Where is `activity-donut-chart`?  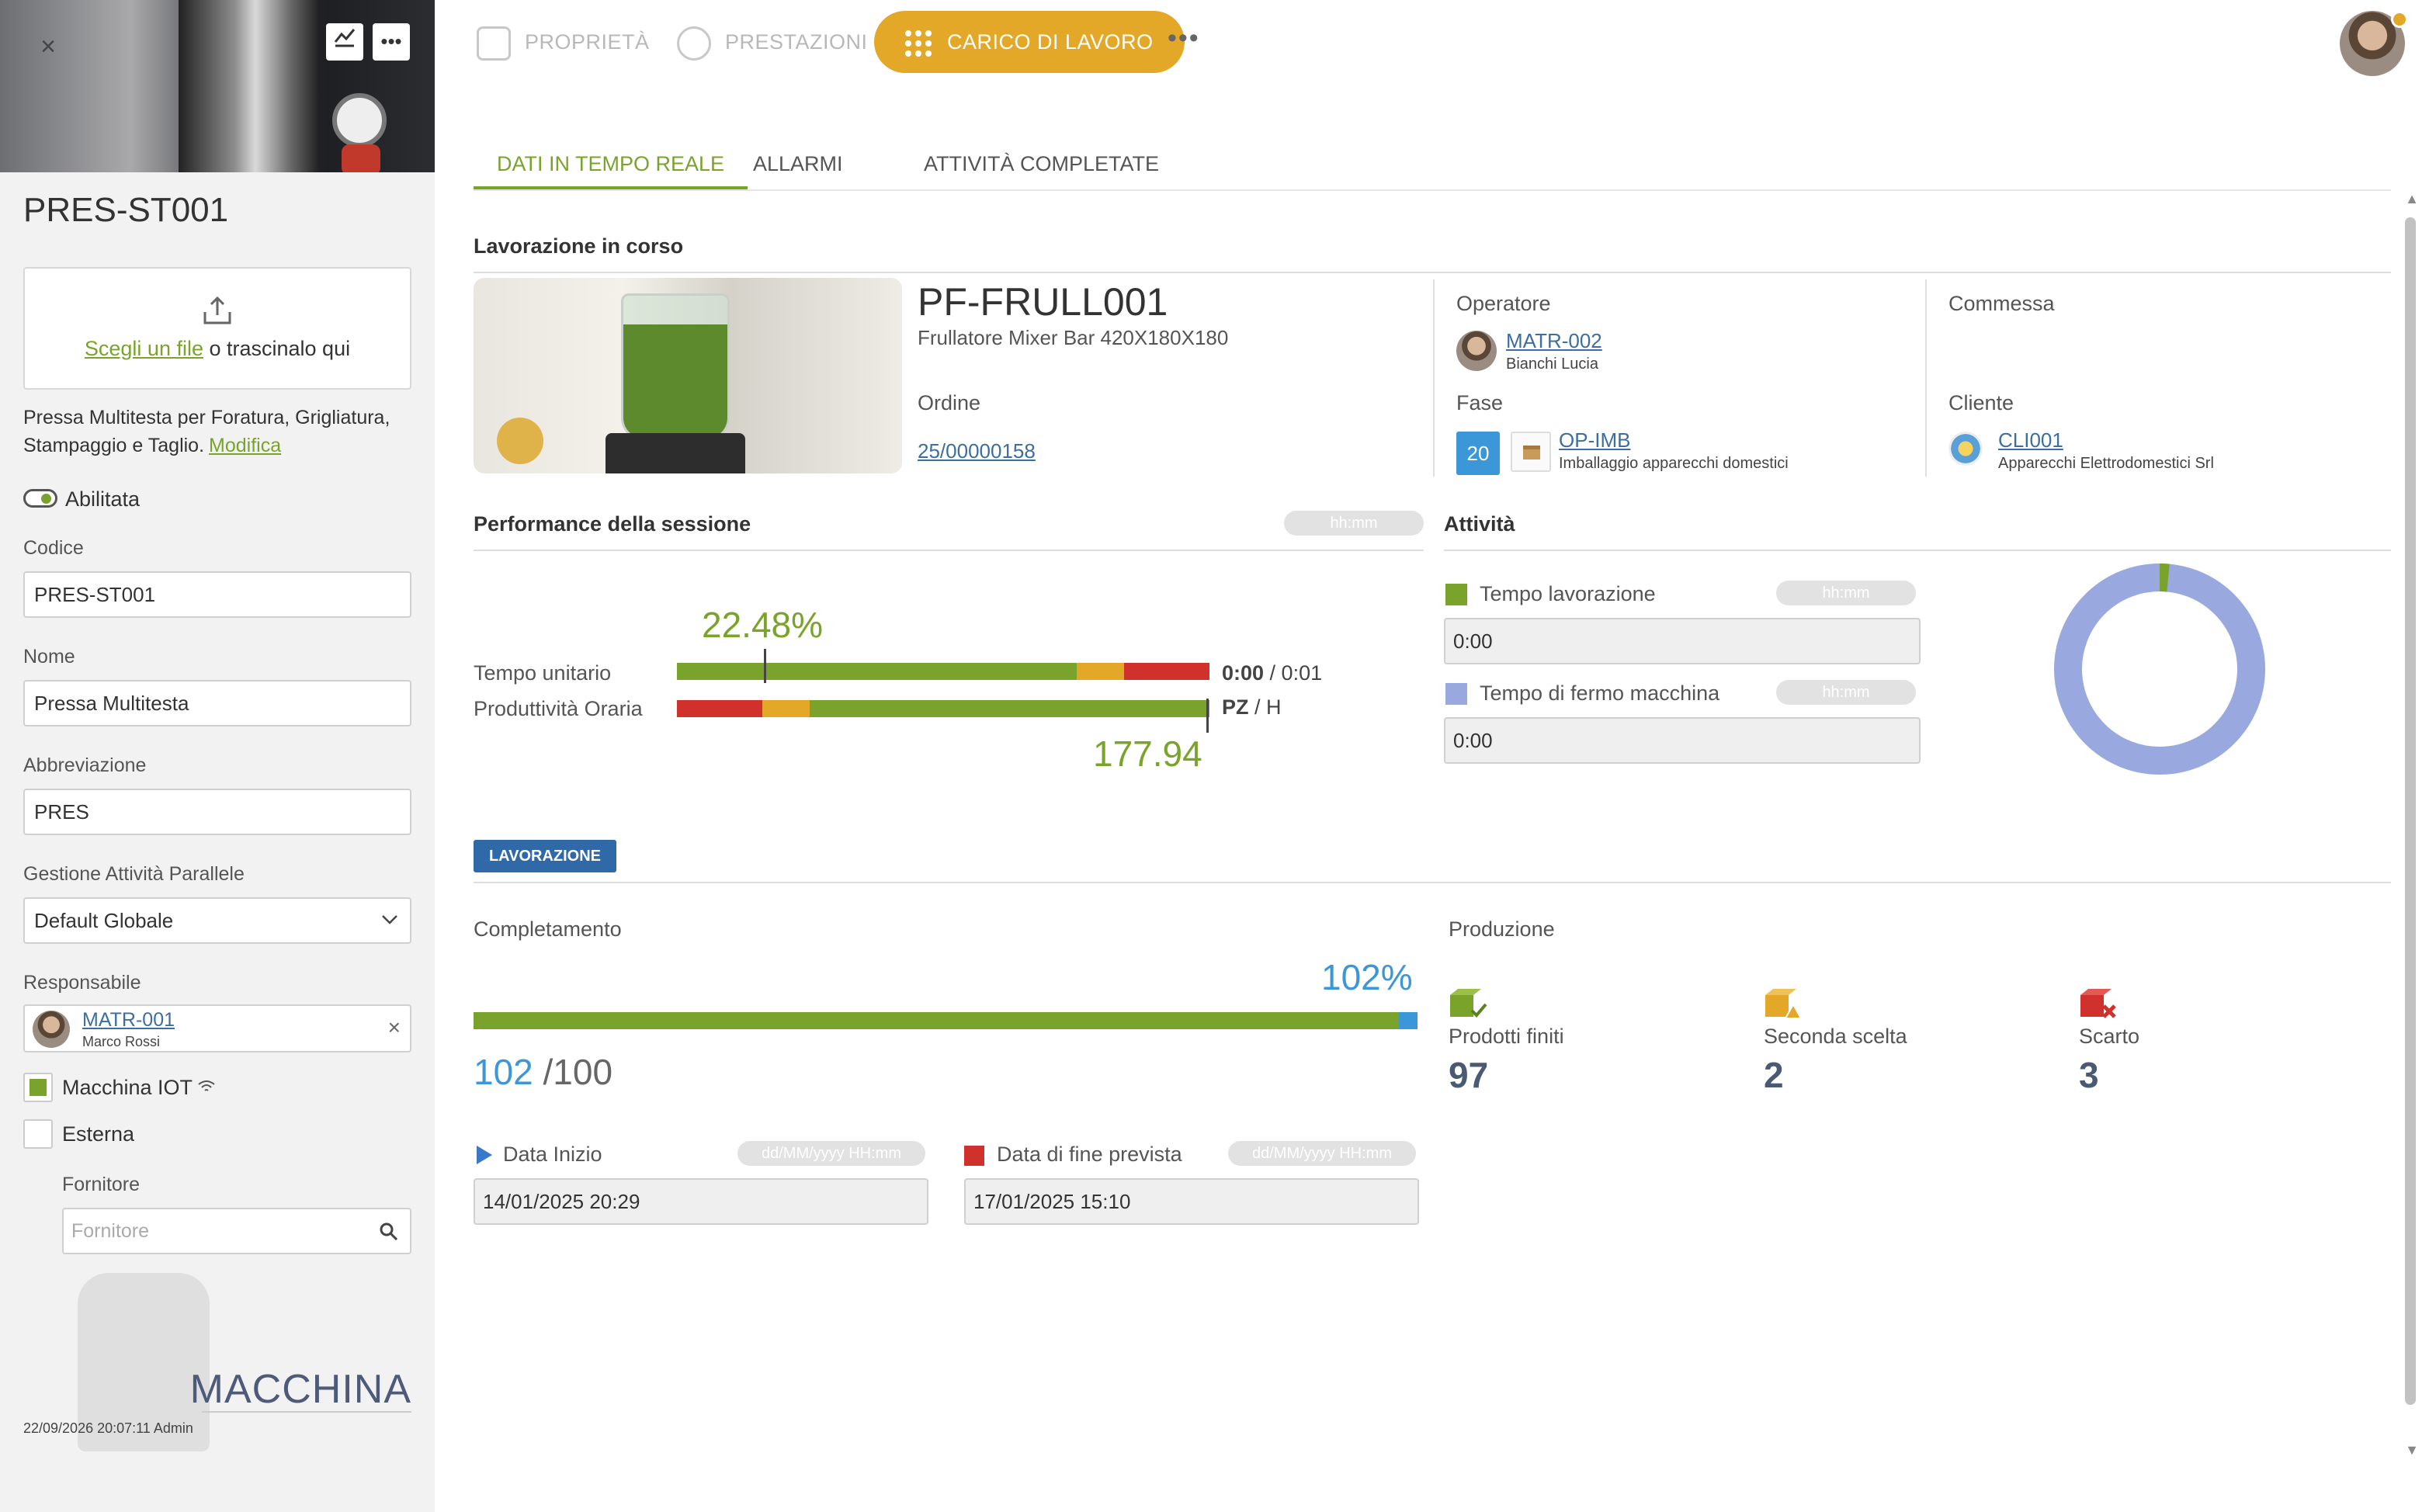 activity-donut-chart is located at coordinates (2159, 669).